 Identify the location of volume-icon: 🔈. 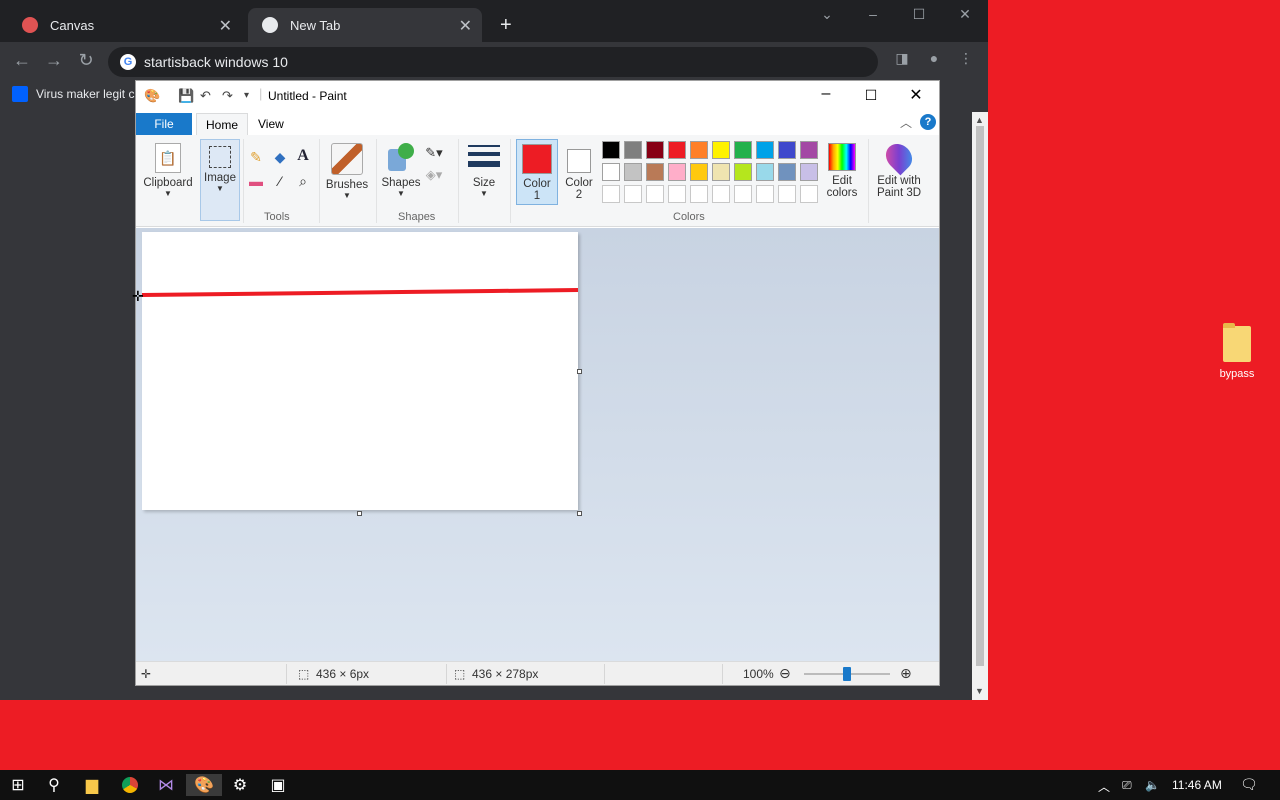
(1152, 785).